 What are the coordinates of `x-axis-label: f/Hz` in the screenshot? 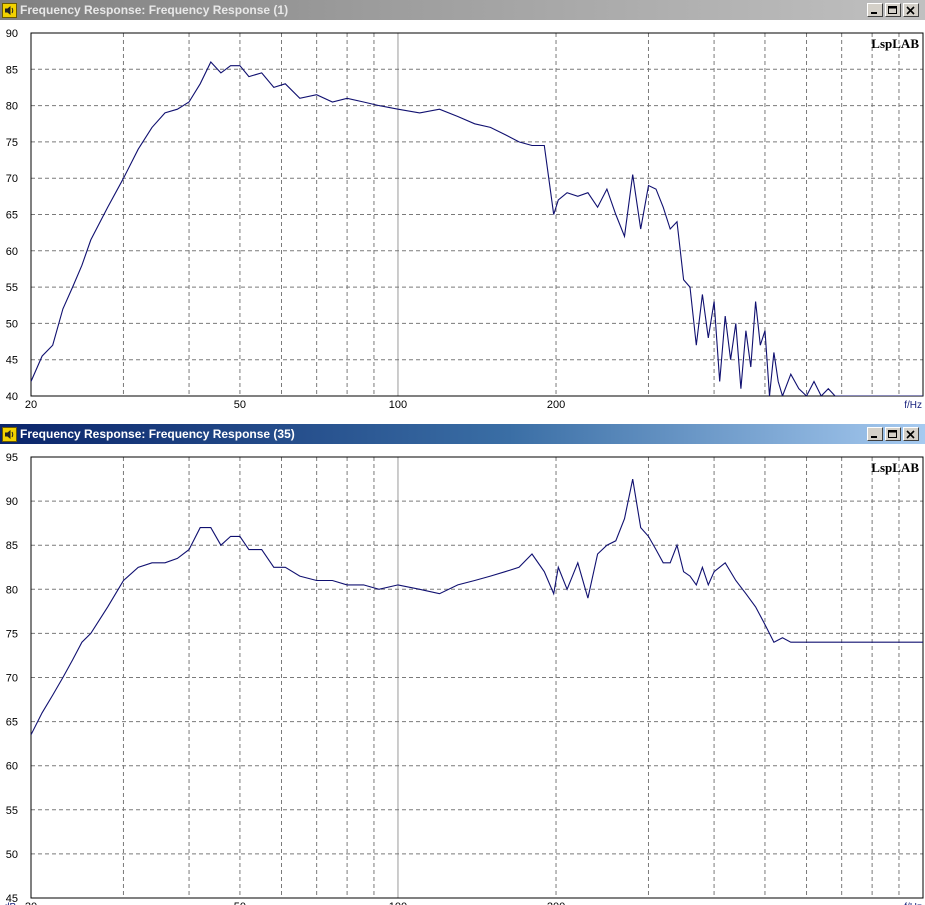 It's located at (913, 405).